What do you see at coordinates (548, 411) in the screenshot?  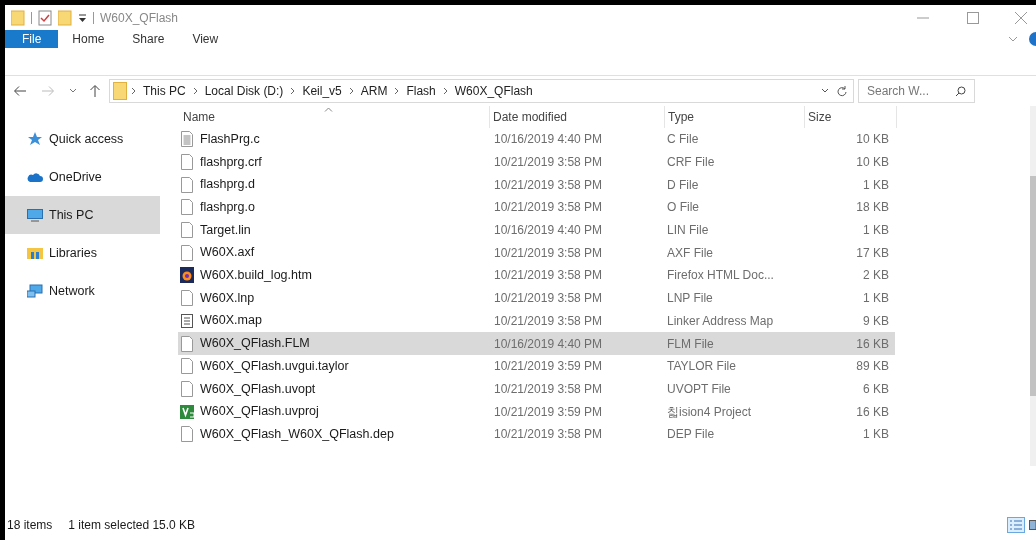 I see `date-cell: 10/21/2019 3:59 PM` at bounding box center [548, 411].